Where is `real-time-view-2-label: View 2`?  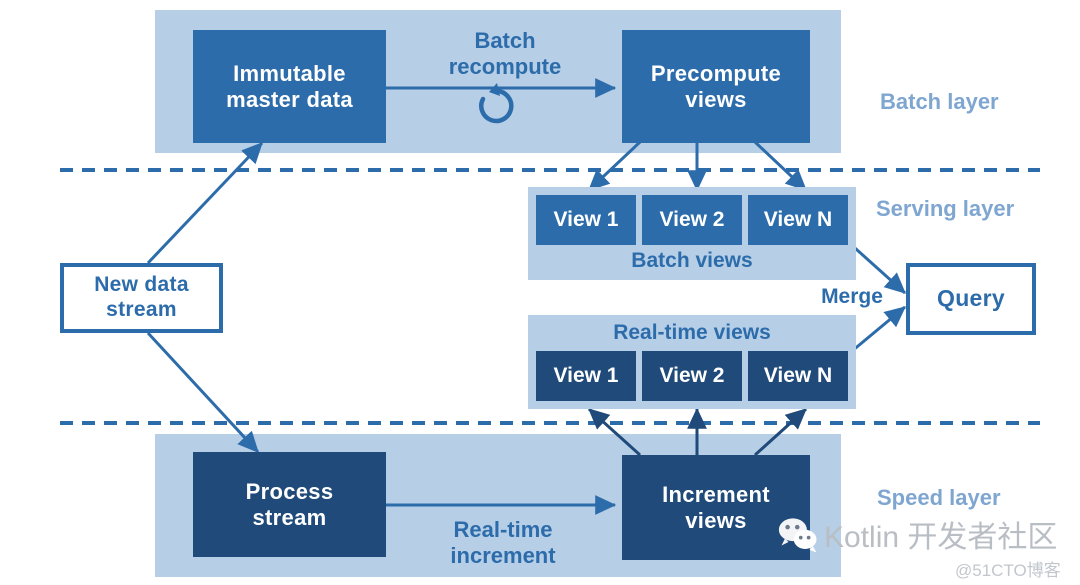
real-time-view-2-label: View 2 is located at coordinates (692, 375).